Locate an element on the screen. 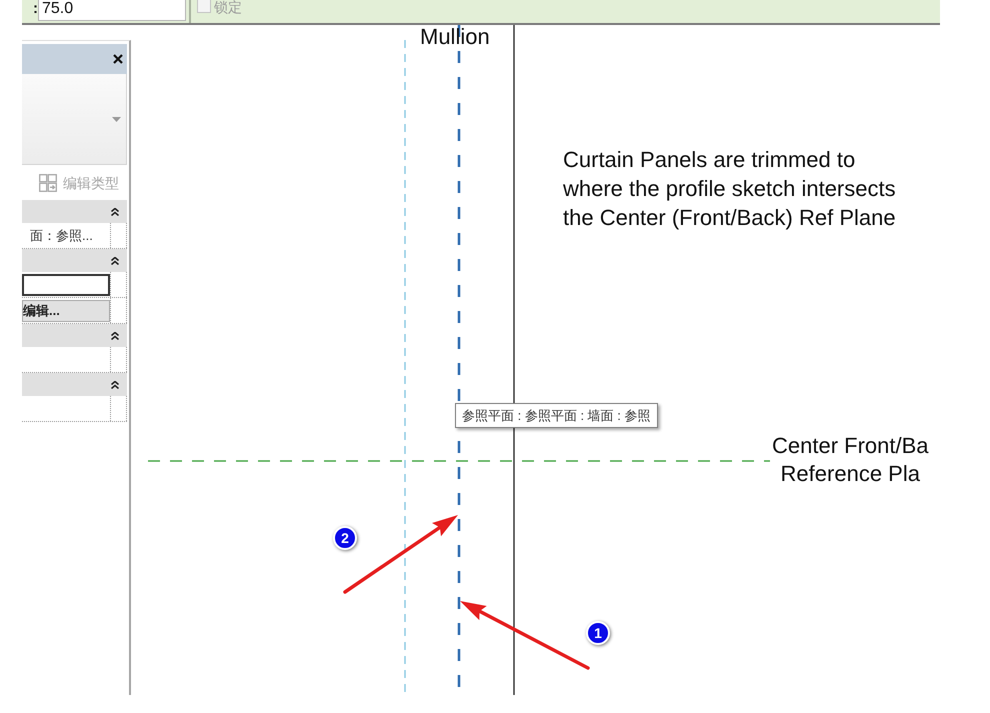 The width and height of the screenshot is (990, 713). close-icon is located at coordinates (118, 59).